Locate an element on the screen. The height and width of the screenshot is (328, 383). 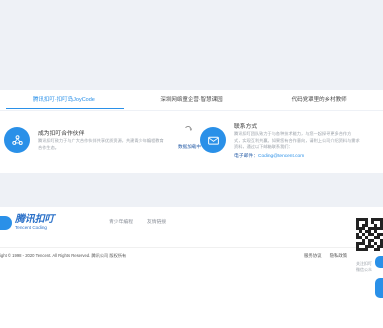
terms-of-service-link: 服务协议 is located at coordinates (313, 256).